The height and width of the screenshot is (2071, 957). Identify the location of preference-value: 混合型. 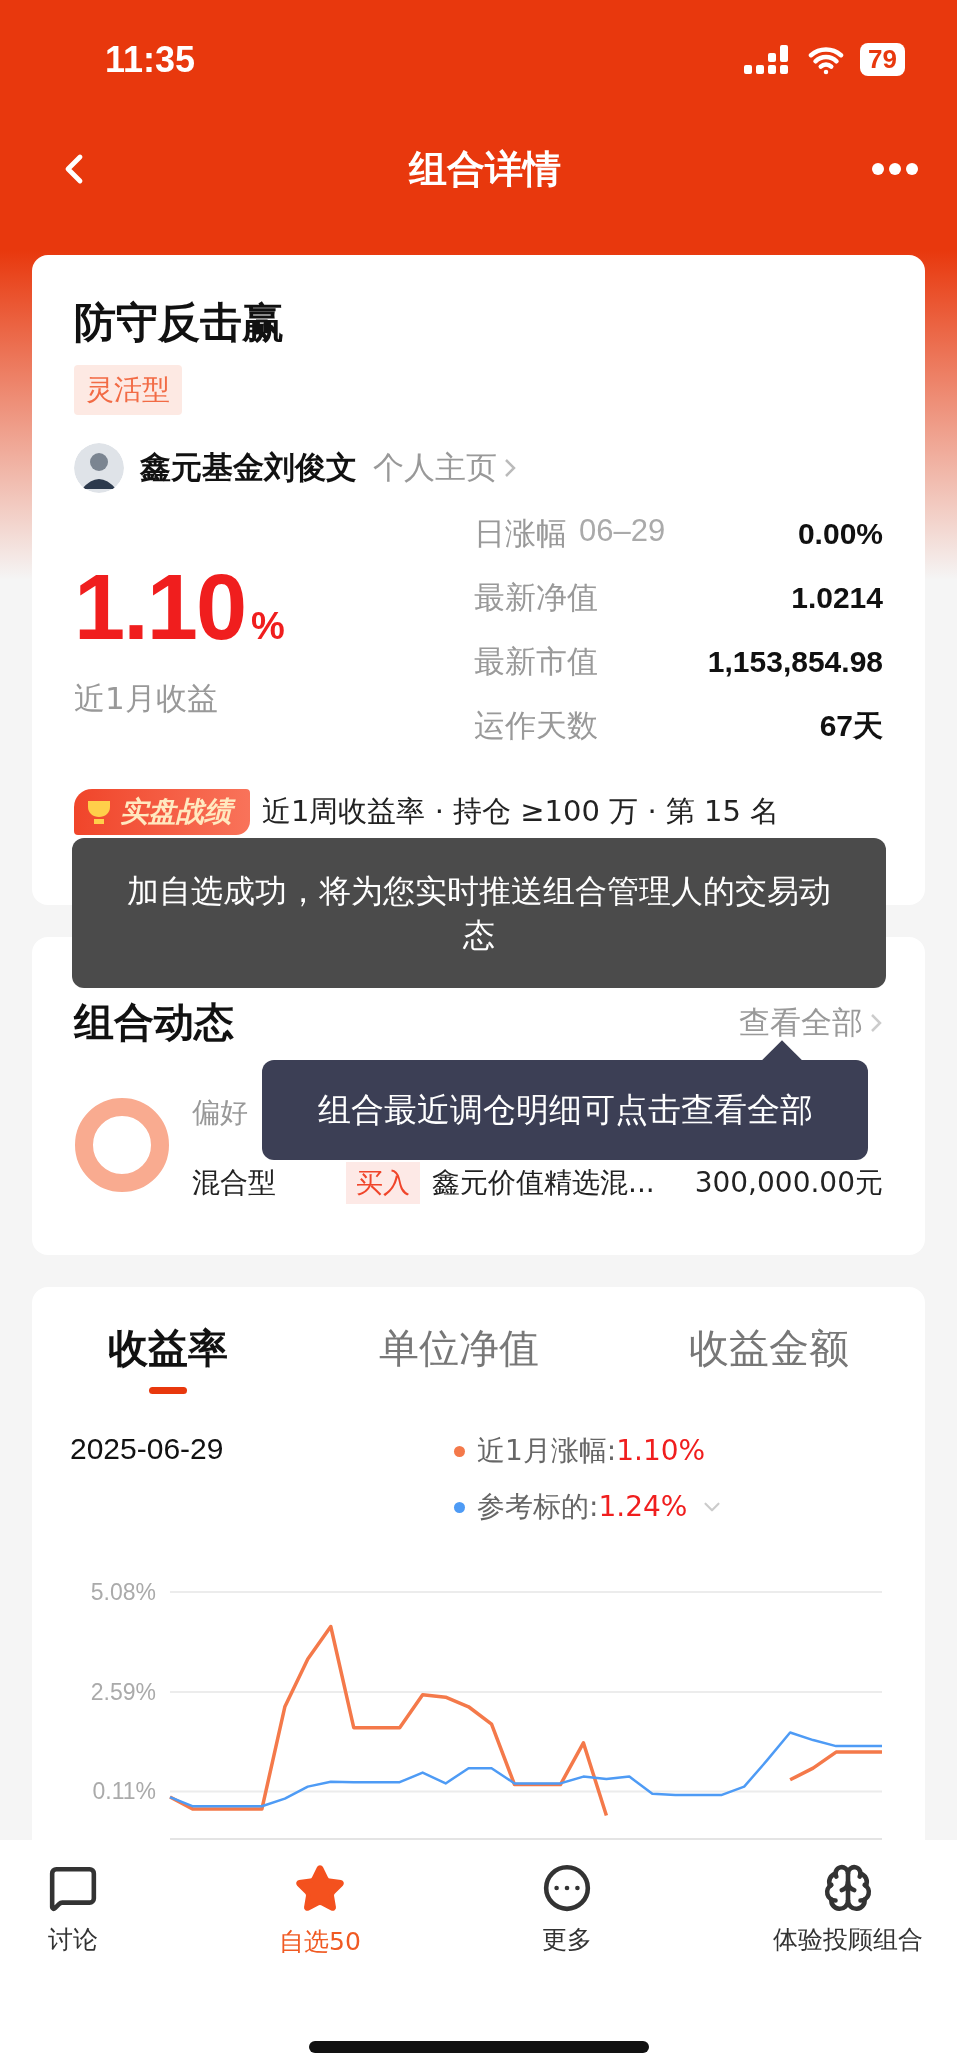
(234, 1183).